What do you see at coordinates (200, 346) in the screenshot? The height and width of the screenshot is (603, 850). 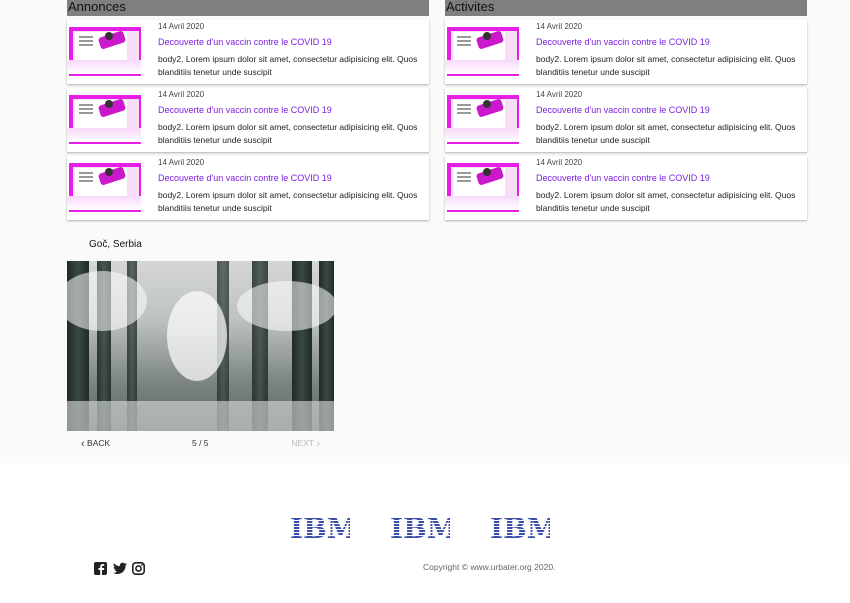 I see `slide-image` at bounding box center [200, 346].